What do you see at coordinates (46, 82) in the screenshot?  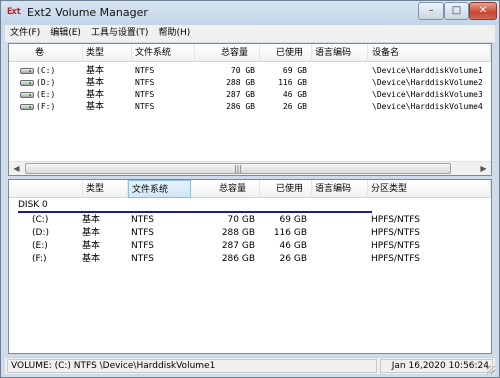 I see `volume-name: (D:)` at bounding box center [46, 82].